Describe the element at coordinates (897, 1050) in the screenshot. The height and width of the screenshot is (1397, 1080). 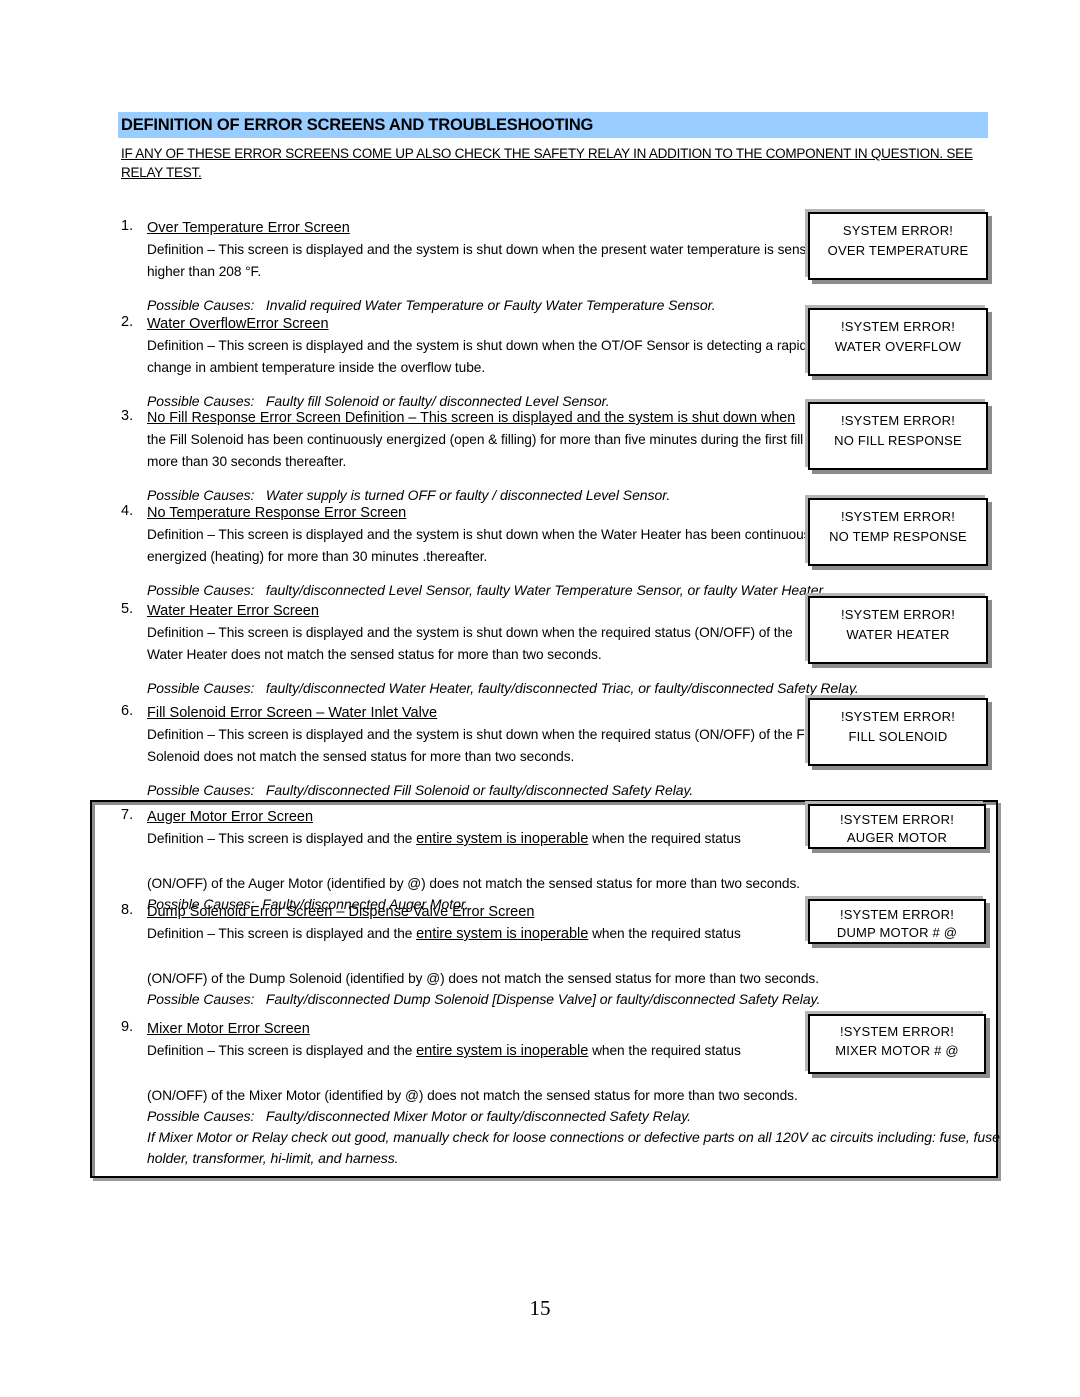
I see `error-screen-line2: MIXER MOTOR # @` at that location.